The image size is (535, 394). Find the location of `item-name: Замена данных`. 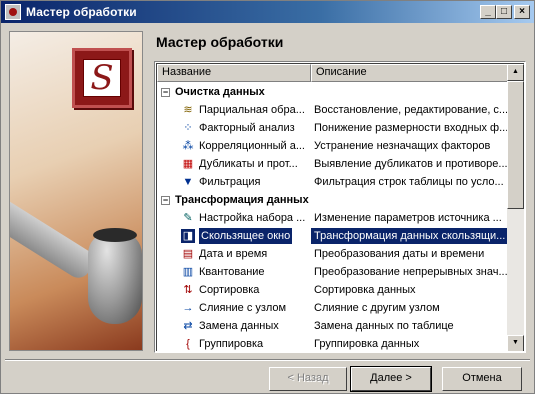

item-name: Замена данных is located at coordinates (239, 326).